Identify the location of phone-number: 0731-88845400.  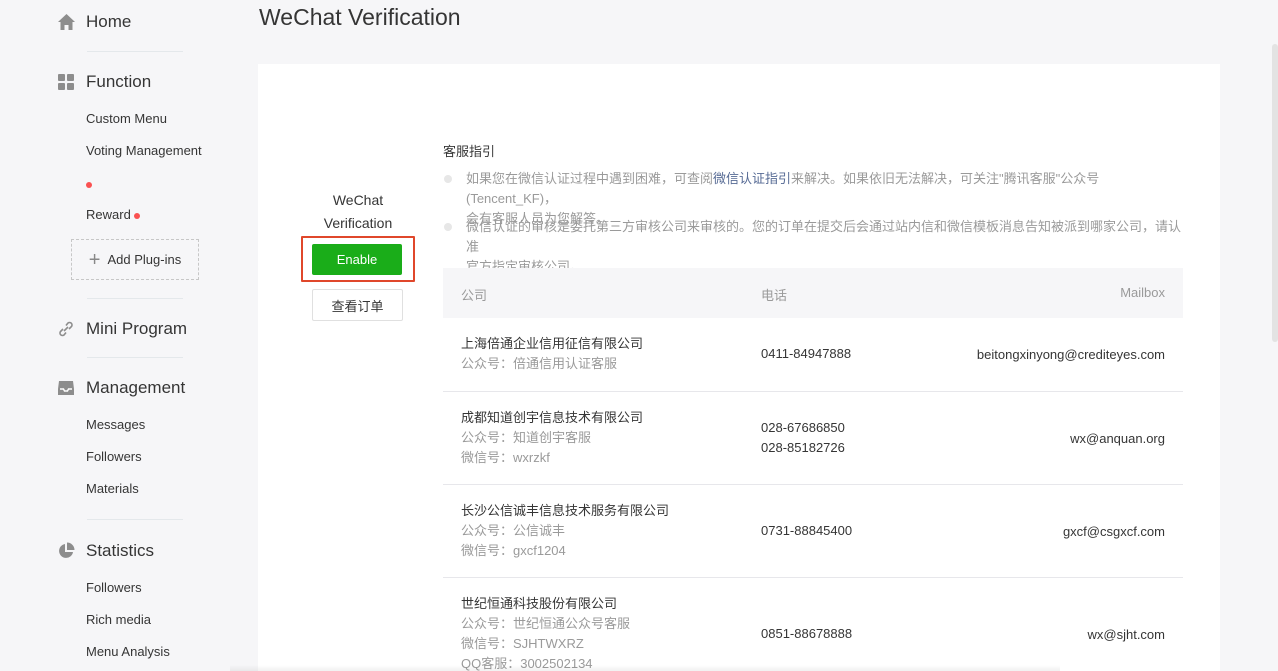
(807, 530).